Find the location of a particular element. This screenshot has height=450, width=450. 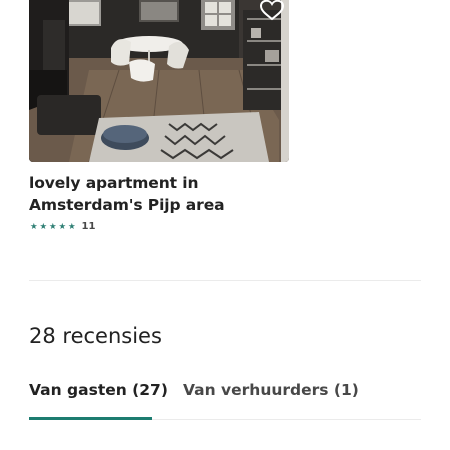

tab-from-hosts: Van verhuurders (1) is located at coordinates (271, 398).